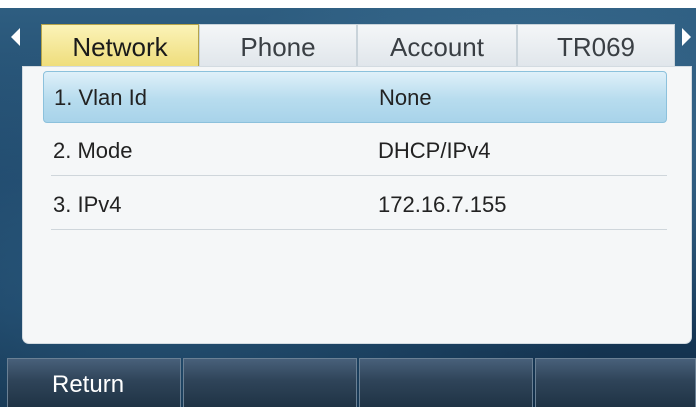 The width and height of the screenshot is (696, 407). Describe the element at coordinates (94, 382) in the screenshot. I see `softkey-return: Return` at that location.